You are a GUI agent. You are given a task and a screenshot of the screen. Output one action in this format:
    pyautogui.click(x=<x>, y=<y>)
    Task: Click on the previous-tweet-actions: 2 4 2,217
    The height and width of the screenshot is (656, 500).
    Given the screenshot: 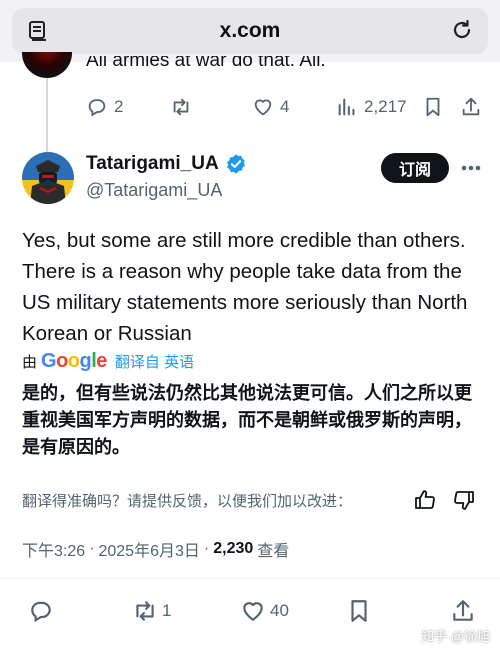 What is the action you would take?
    pyautogui.click(x=286, y=110)
    